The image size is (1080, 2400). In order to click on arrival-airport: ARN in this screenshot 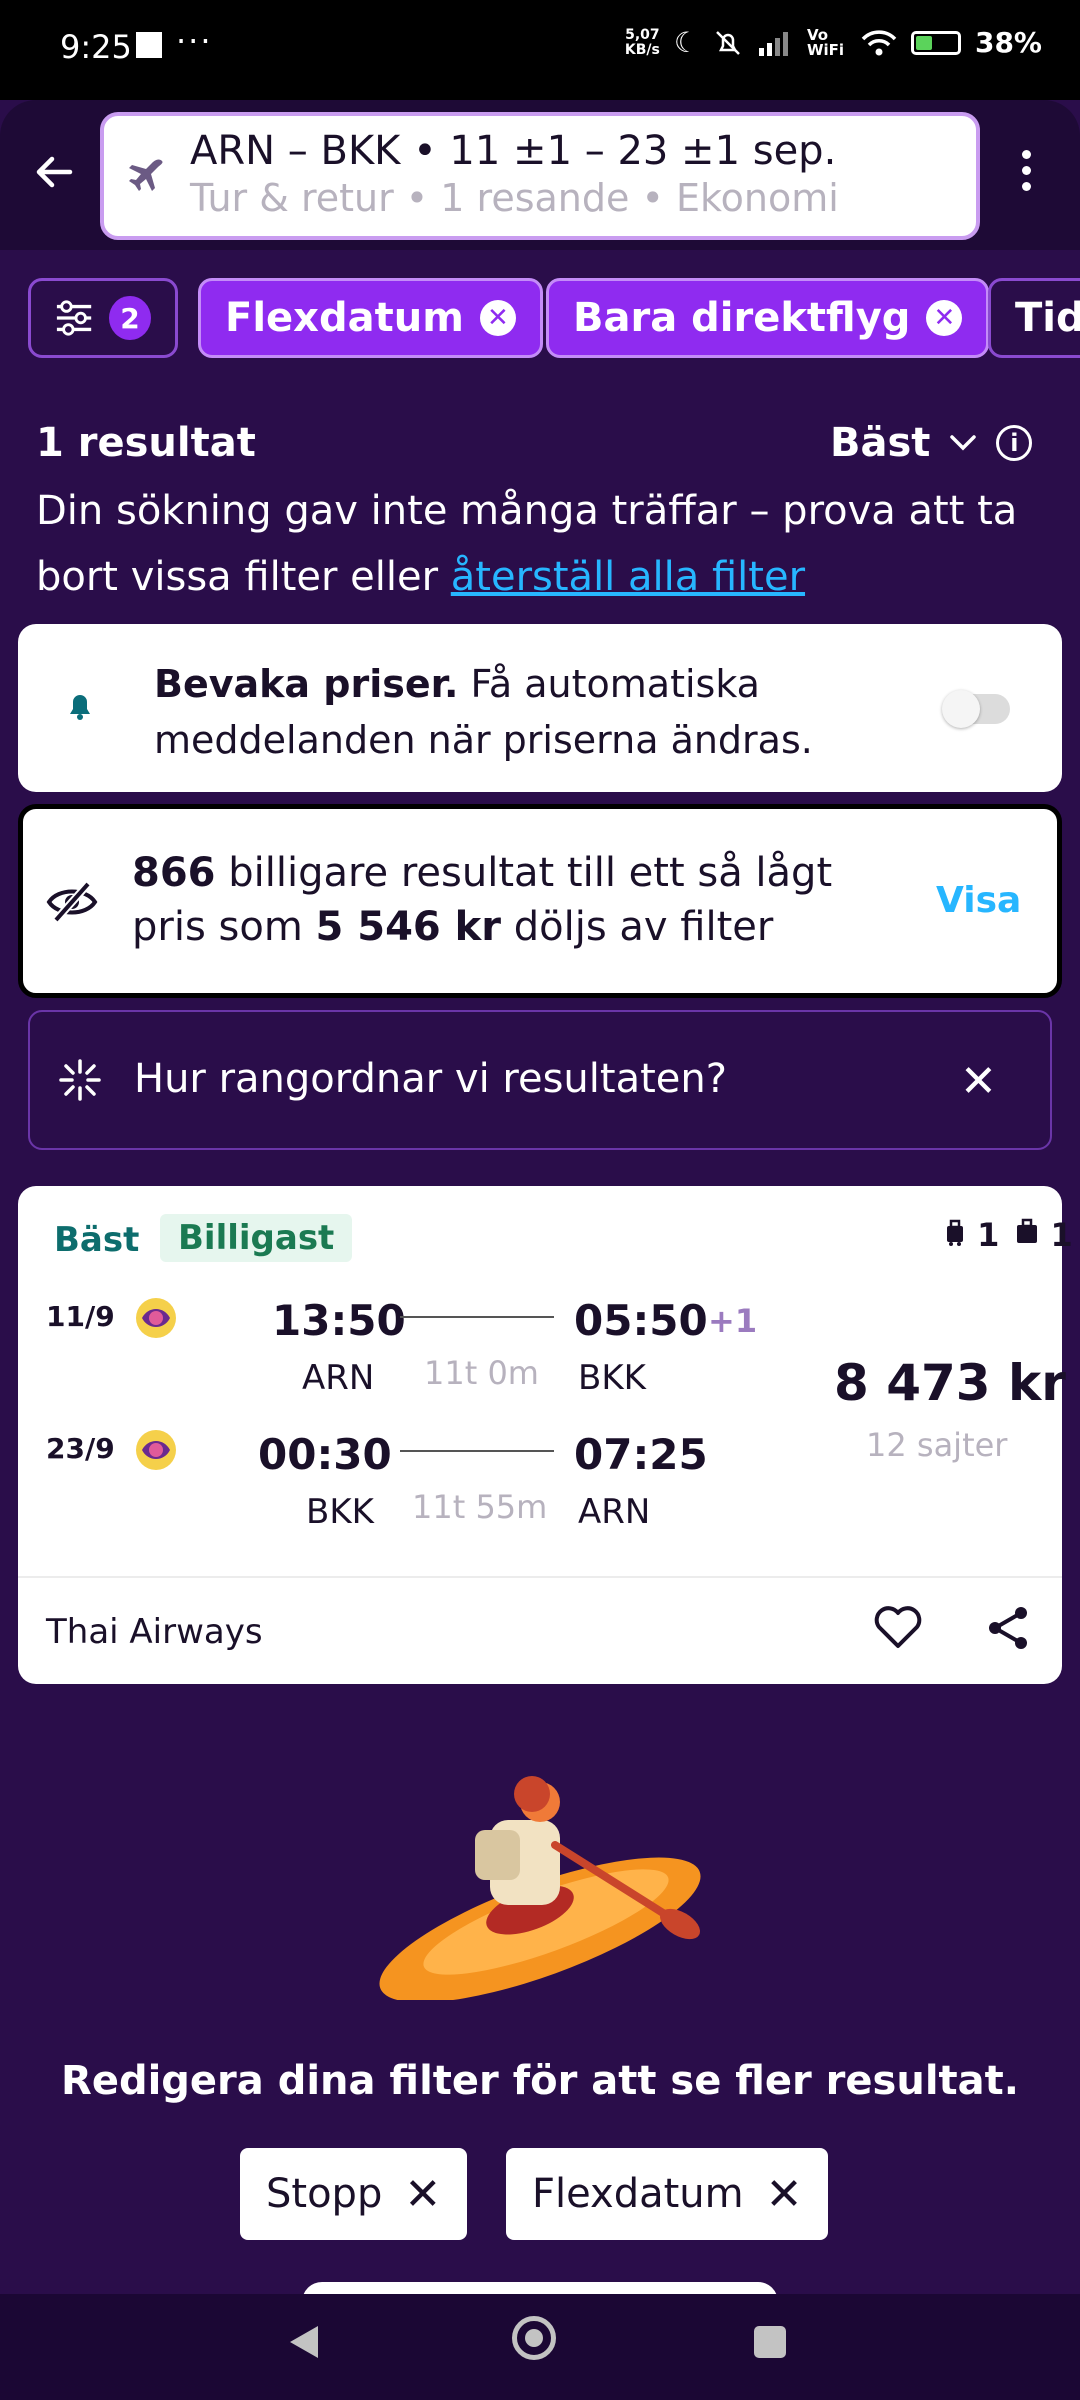, I will do `click(614, 1512)`.